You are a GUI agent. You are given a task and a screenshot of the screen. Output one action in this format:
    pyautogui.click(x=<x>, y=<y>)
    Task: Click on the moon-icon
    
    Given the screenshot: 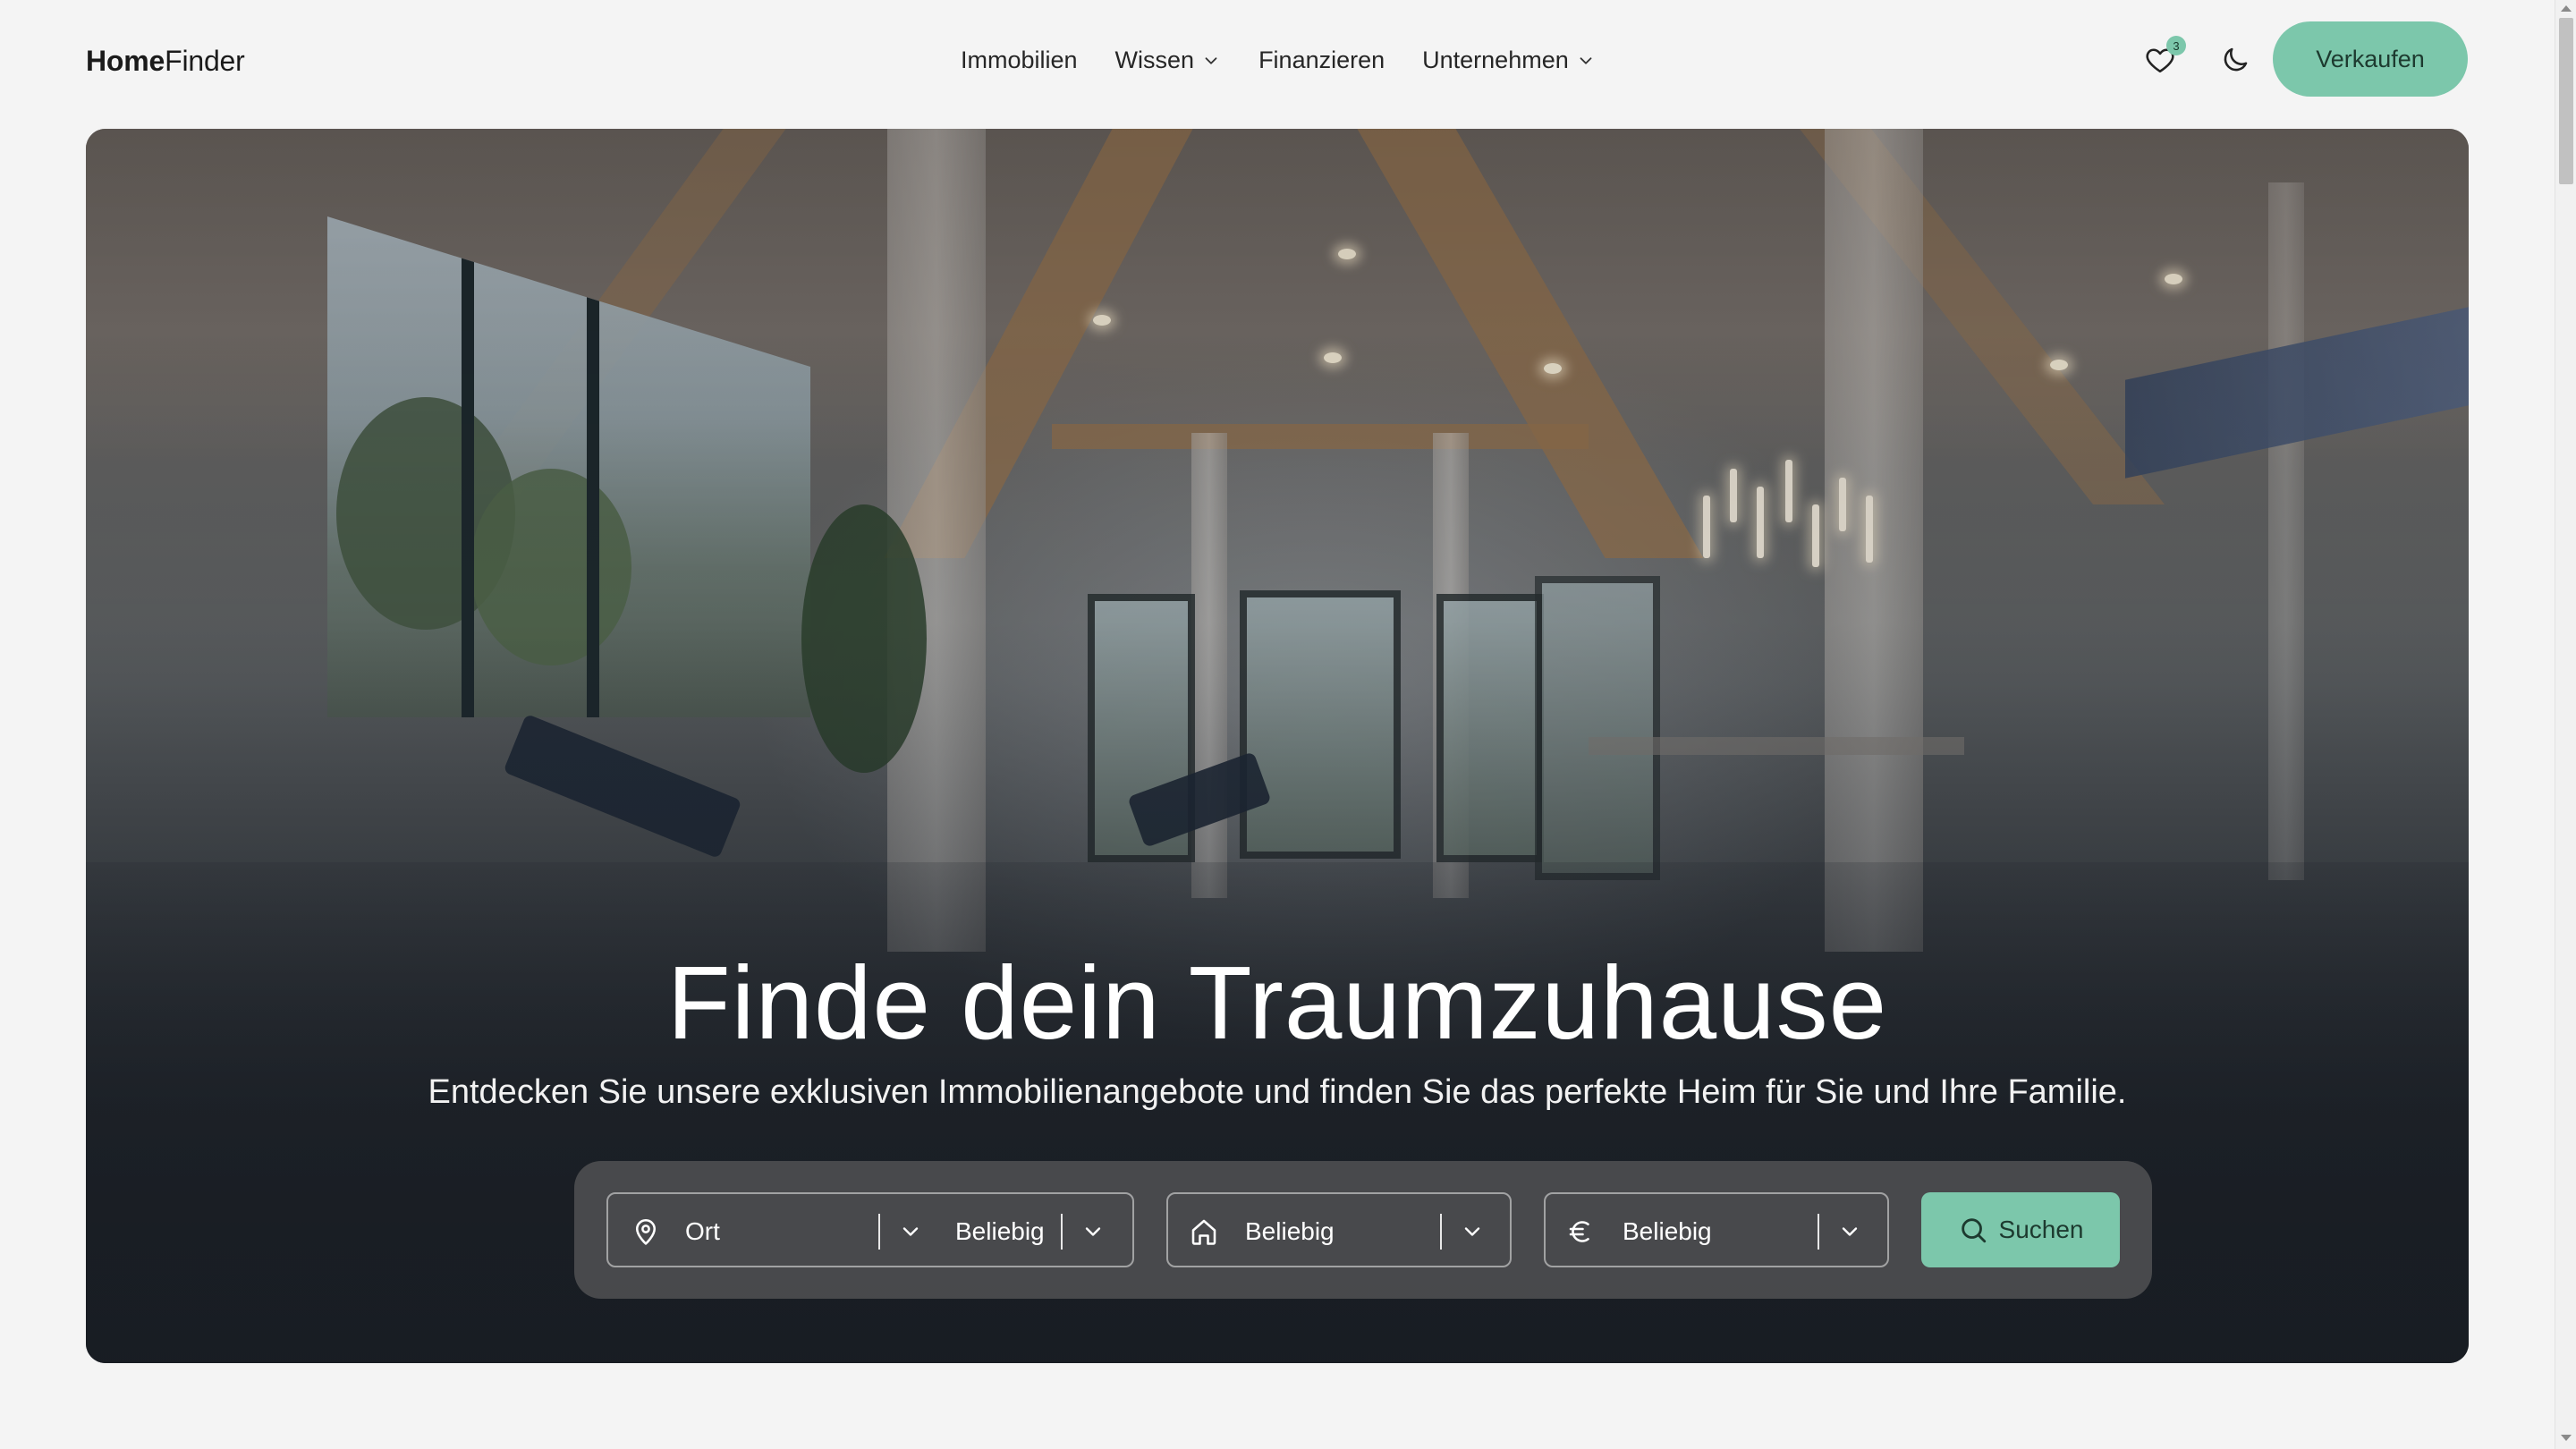 What is the action you would take?
    pyautogui.click(x=2236, y=59)
    